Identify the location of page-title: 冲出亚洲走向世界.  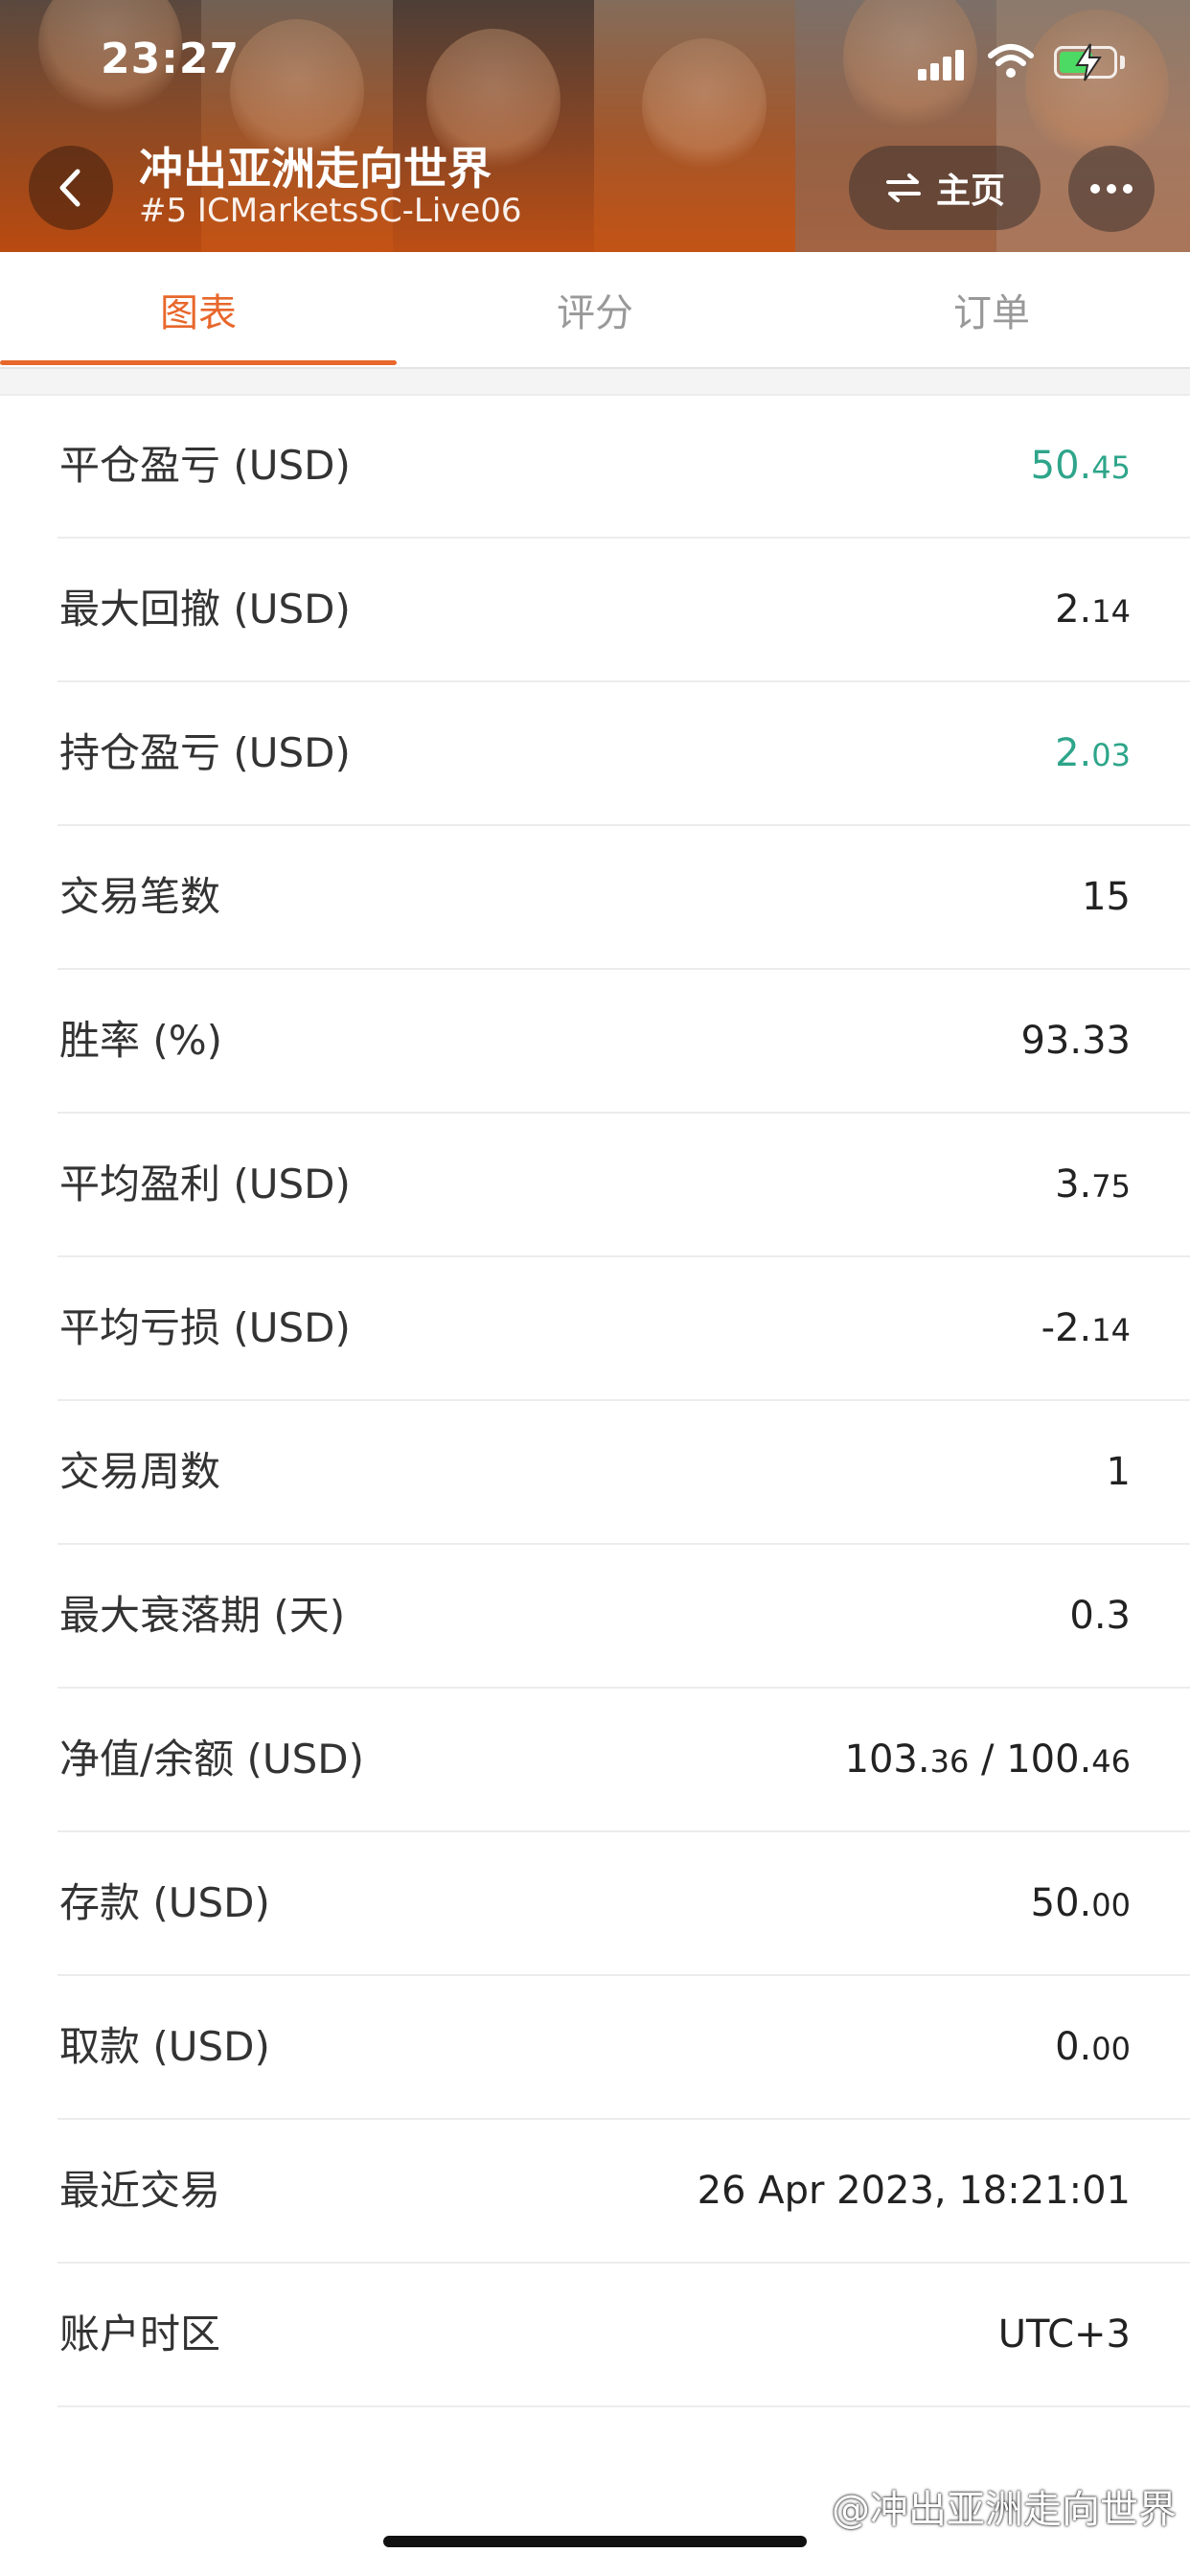
(316, 169).